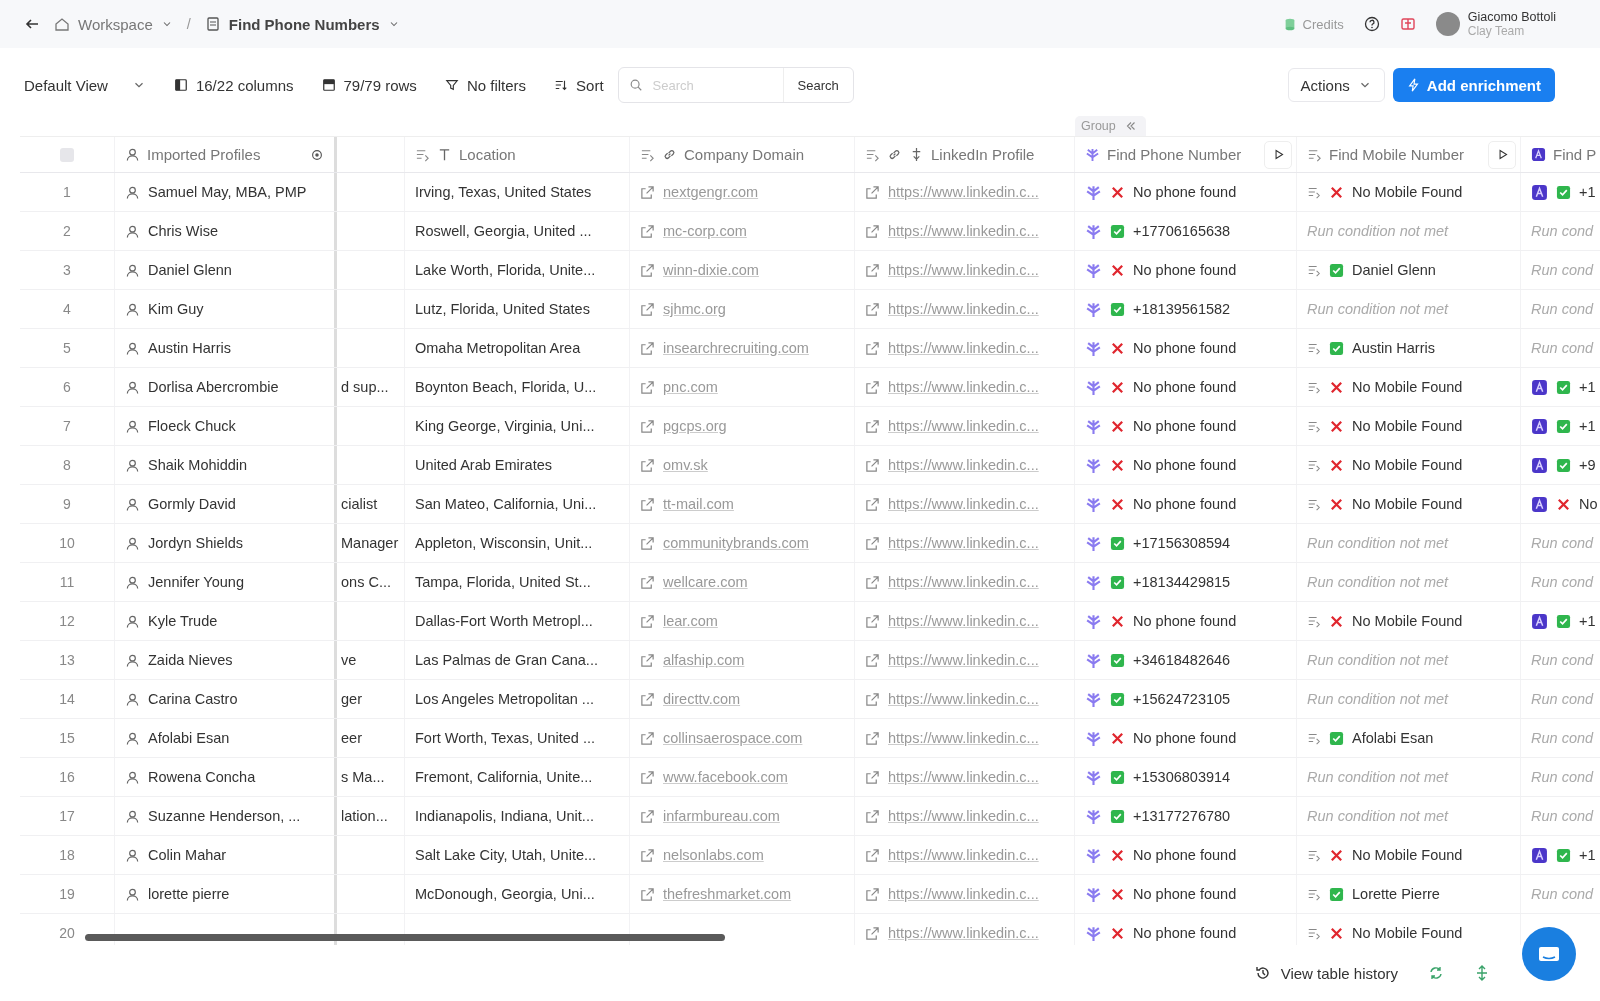 This screenshot has width=1600, height=1001. Describe the element at coordinates (1313, 24) in the screenshot. I see `credits-button: Credits` at that location.